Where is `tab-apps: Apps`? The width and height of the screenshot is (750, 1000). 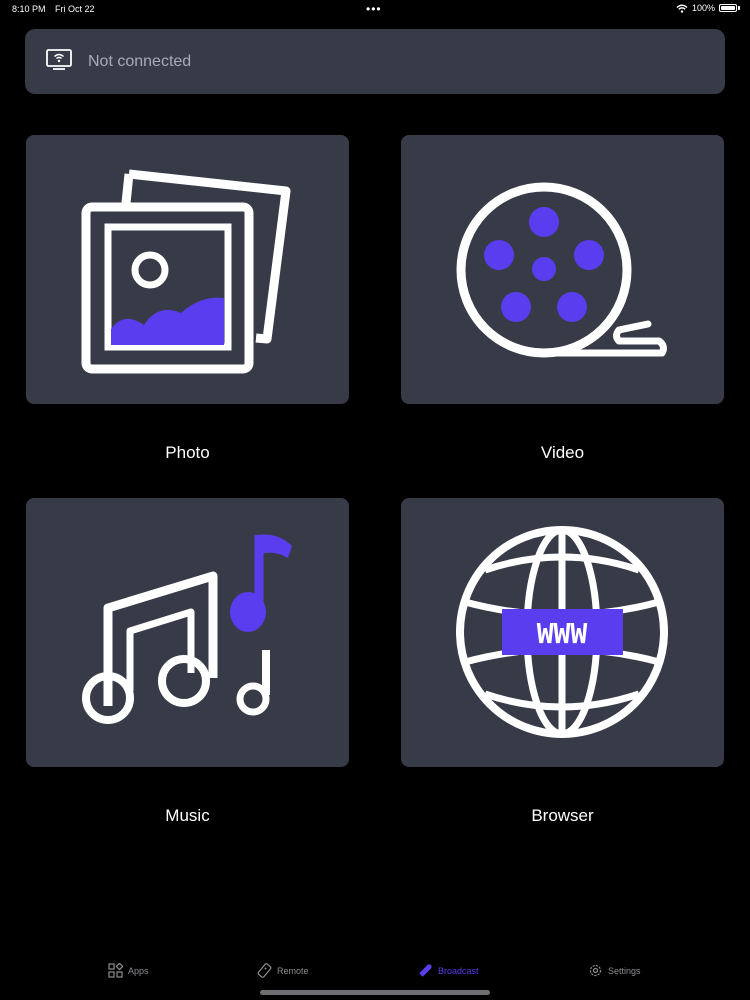
tab-apps: Apps is located at coordinates (128, 970).